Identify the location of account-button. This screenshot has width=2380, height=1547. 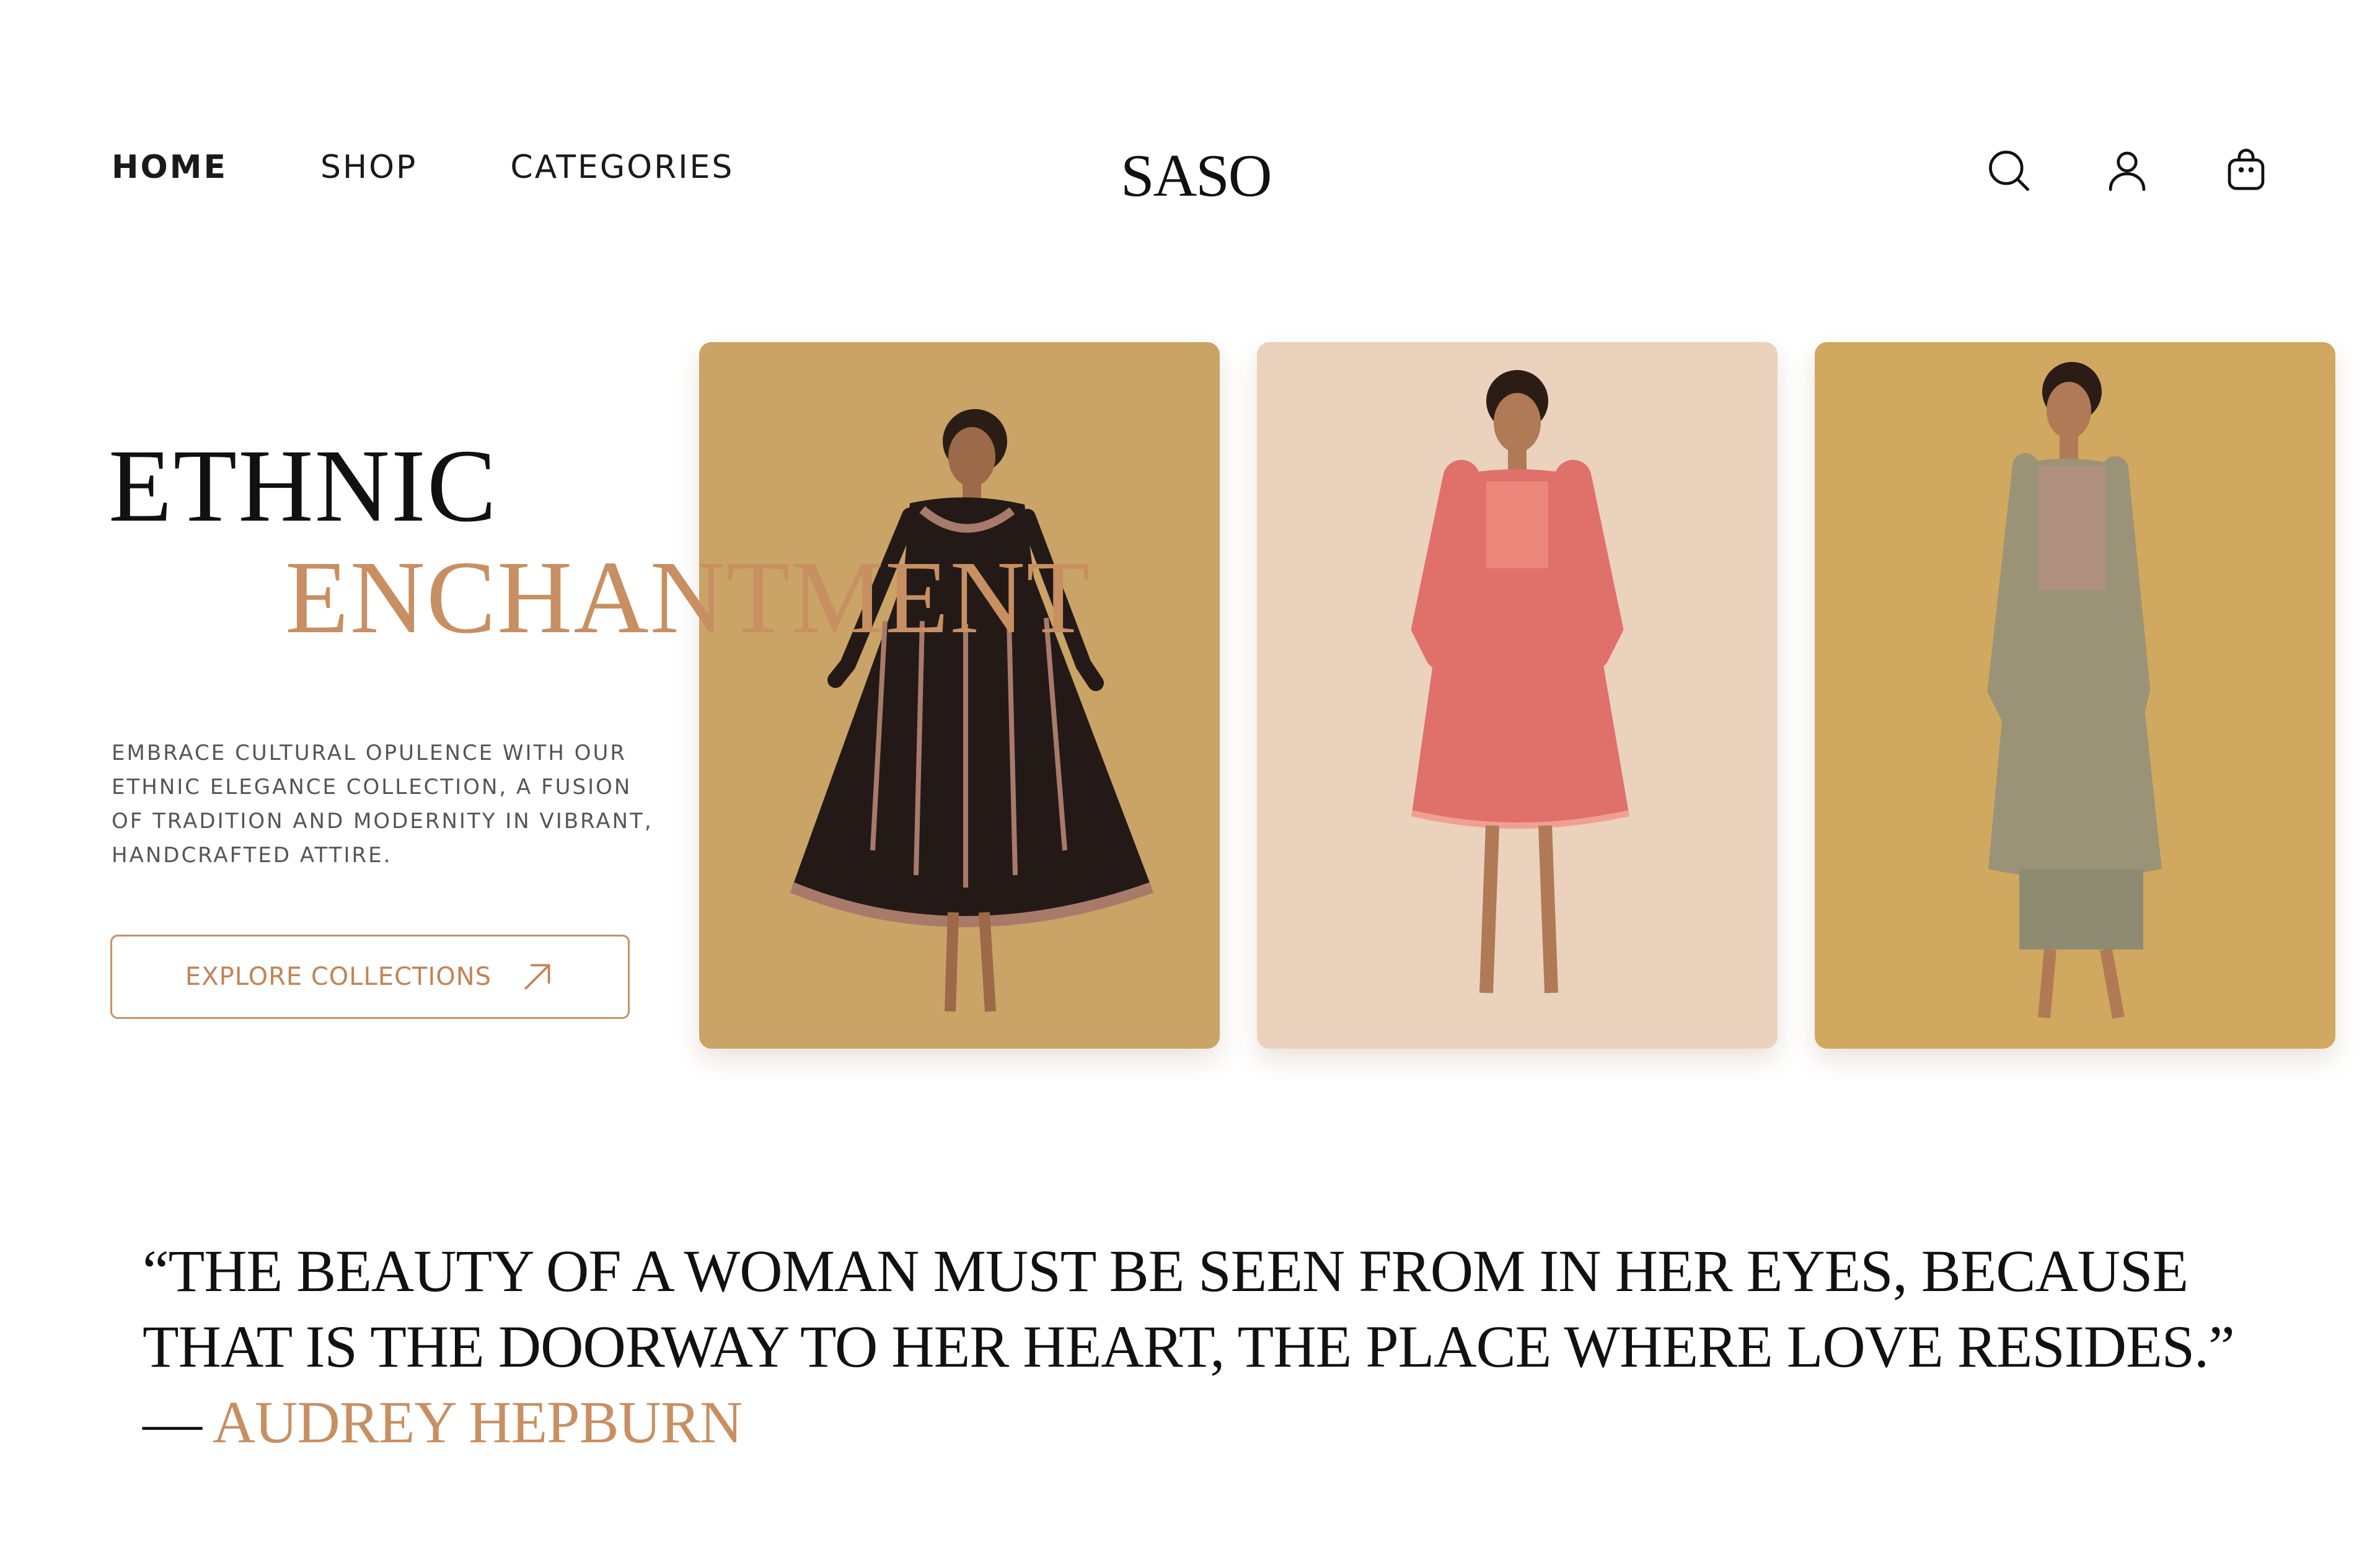
(2127, 170).